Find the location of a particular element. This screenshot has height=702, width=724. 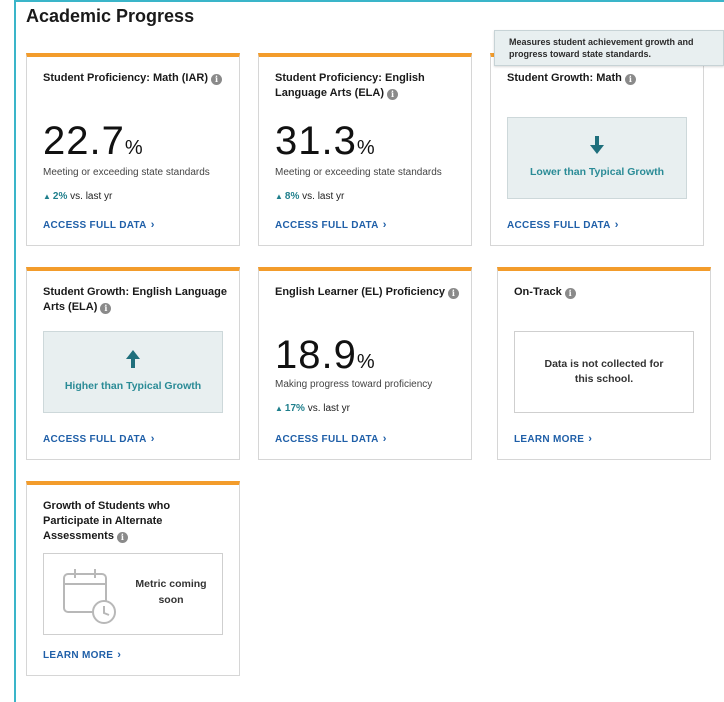

growth-label: Higher than Typical Growth is located at coordinates (133, 386).